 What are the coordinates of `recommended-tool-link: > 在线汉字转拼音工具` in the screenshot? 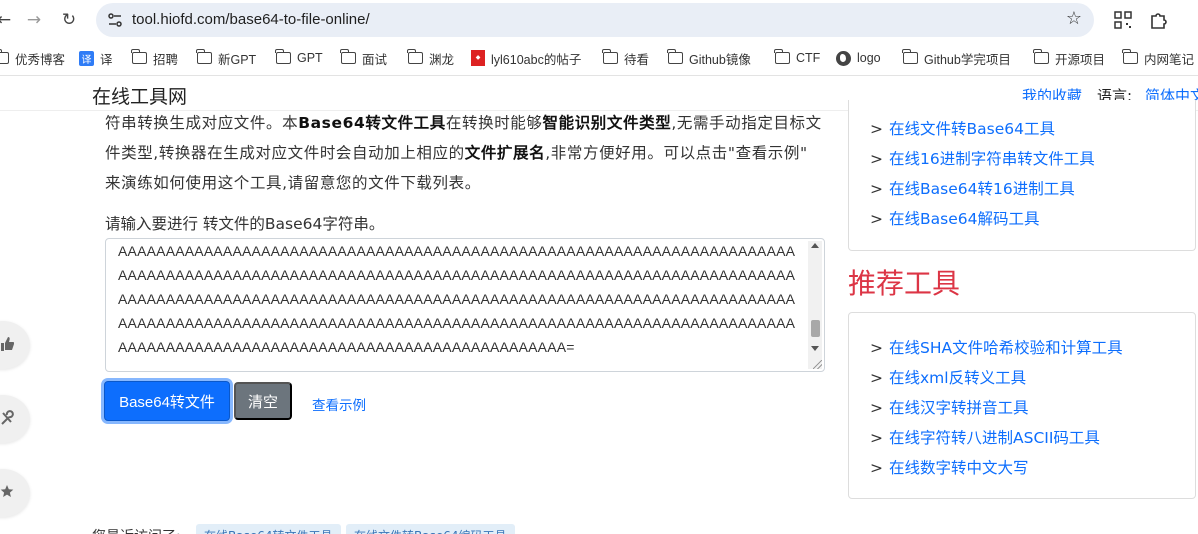 It's located at (949, 407).